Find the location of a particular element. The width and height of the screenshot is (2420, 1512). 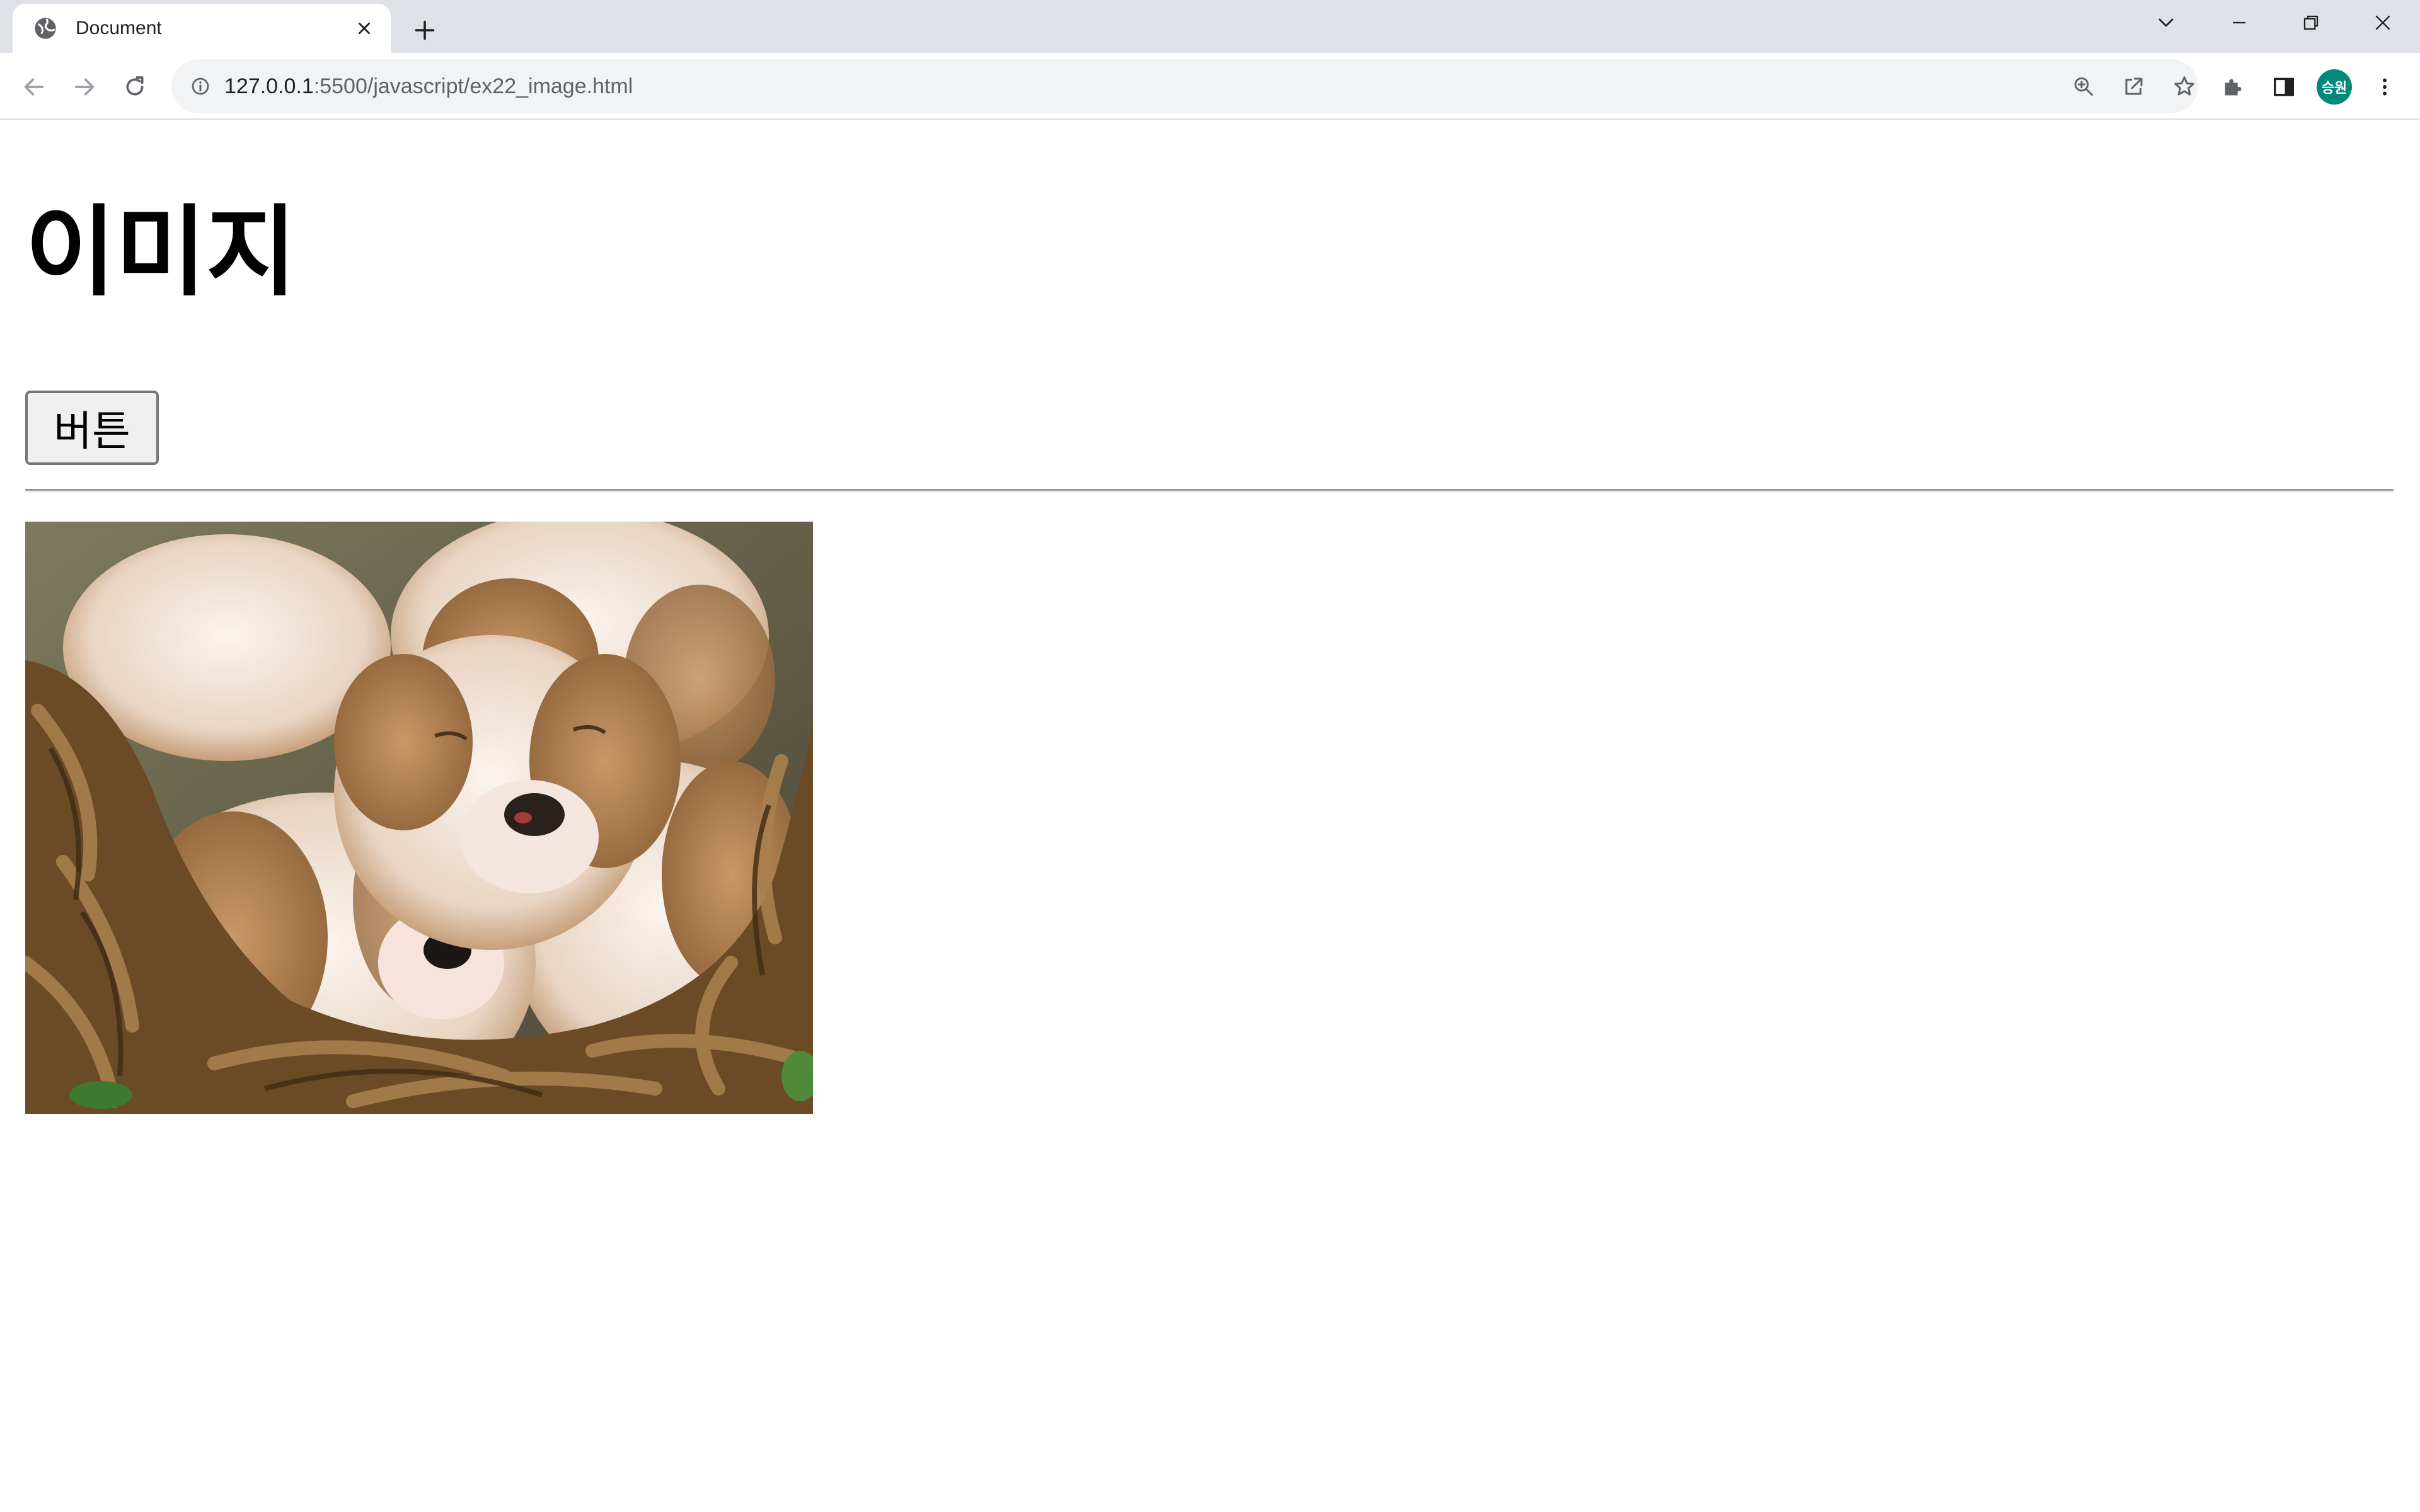

close-tab-button is located at coordinates (364, 28).